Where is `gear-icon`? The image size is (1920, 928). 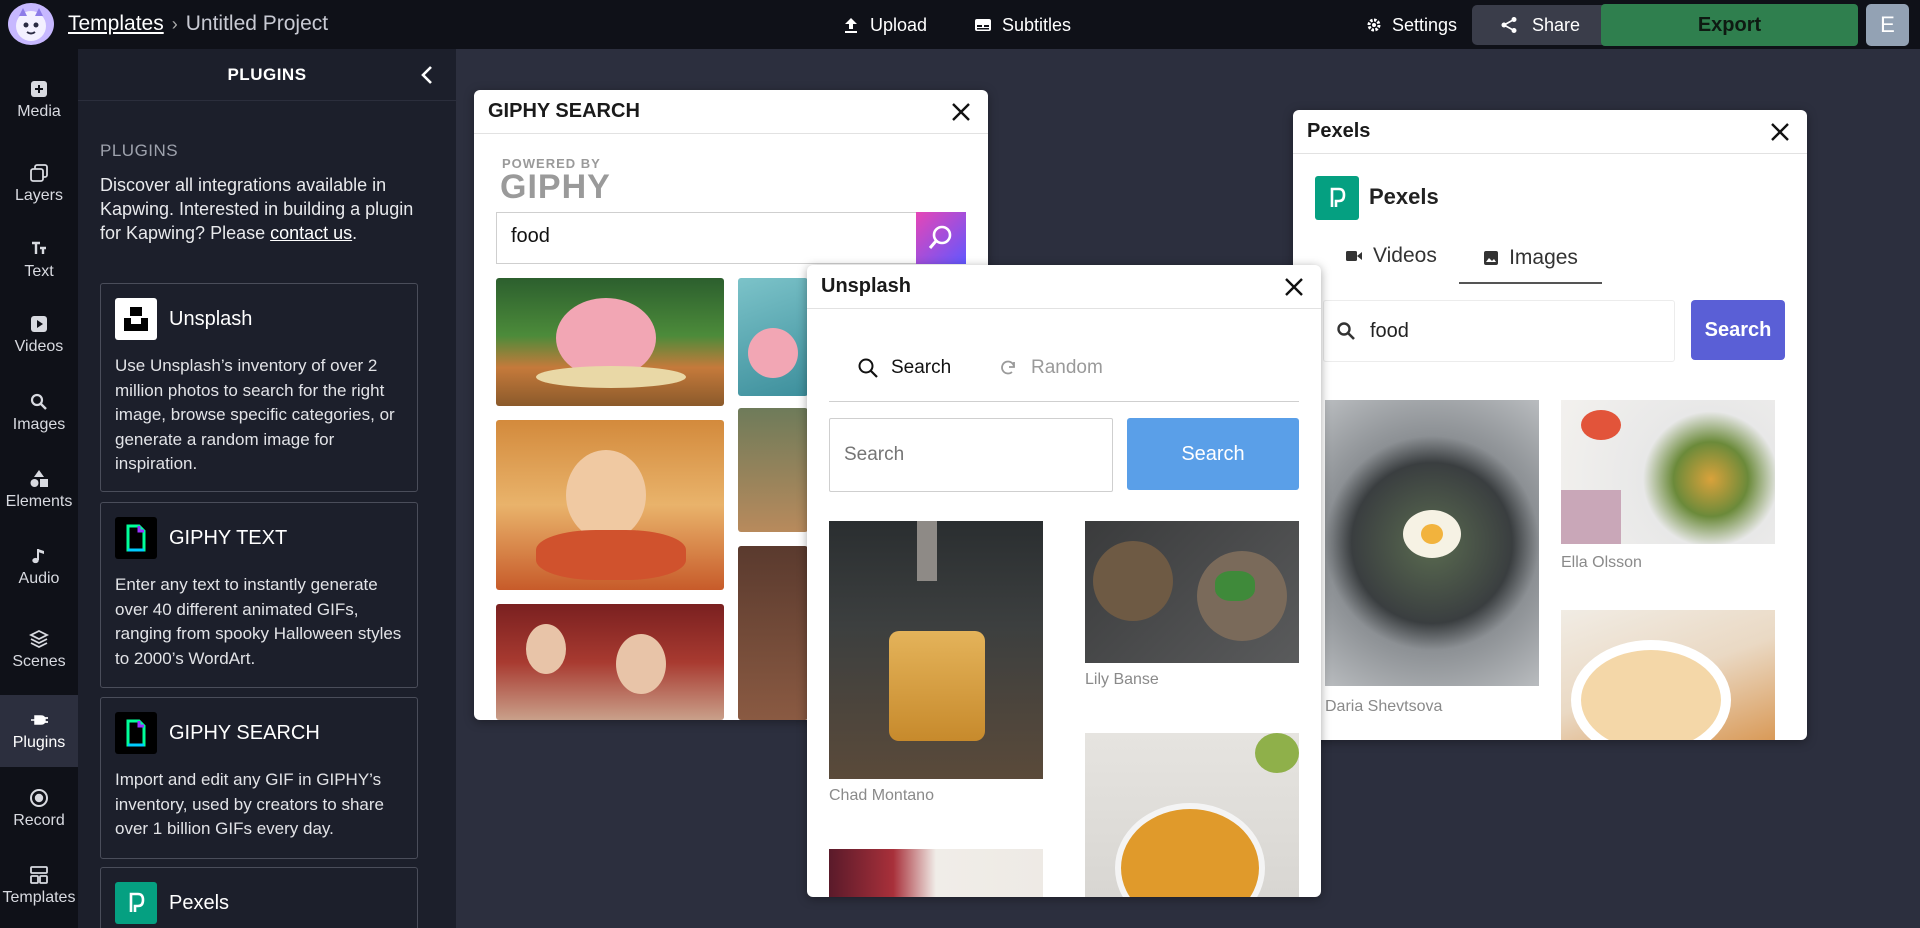
gear-icon is located at coordinates (1374, 25).